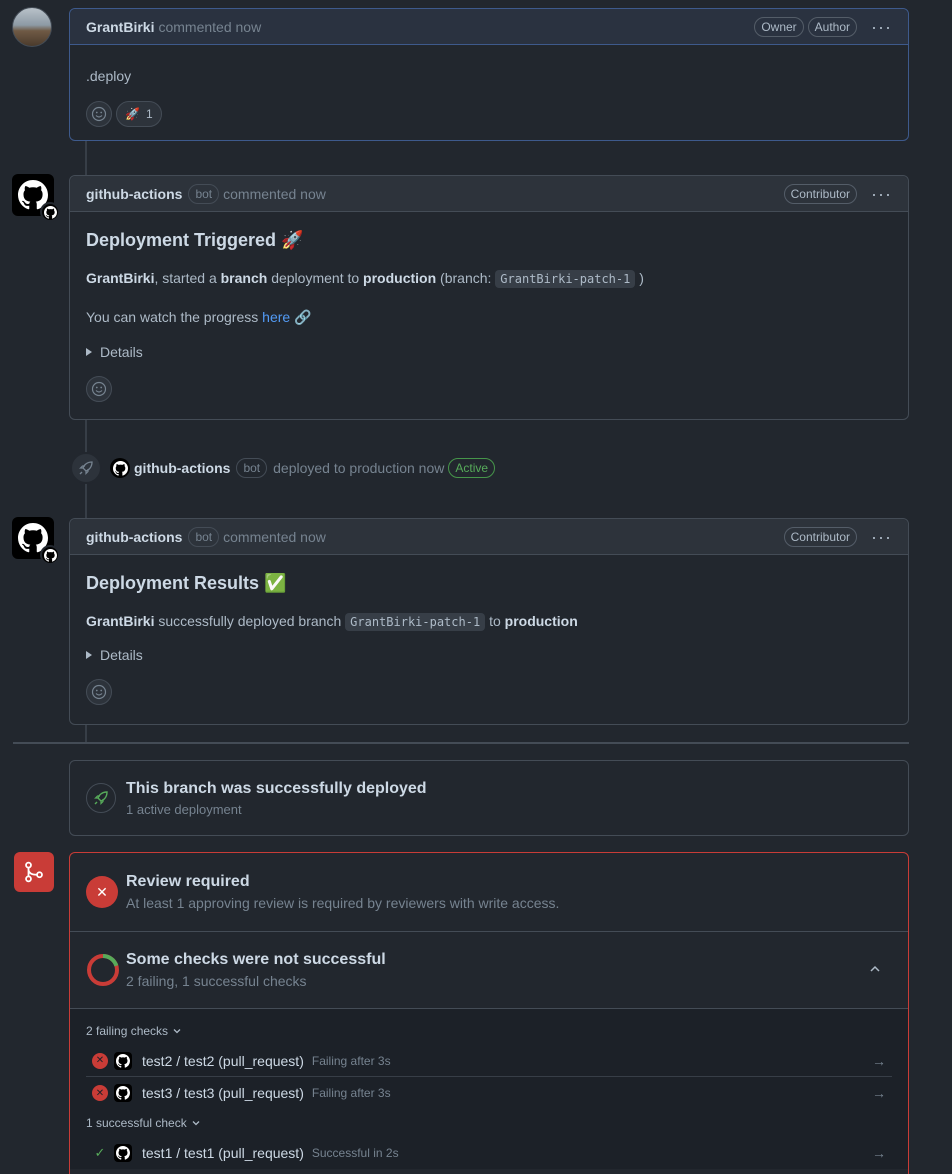  I want to click on event-text: deployed to production now, so click(359, 468).